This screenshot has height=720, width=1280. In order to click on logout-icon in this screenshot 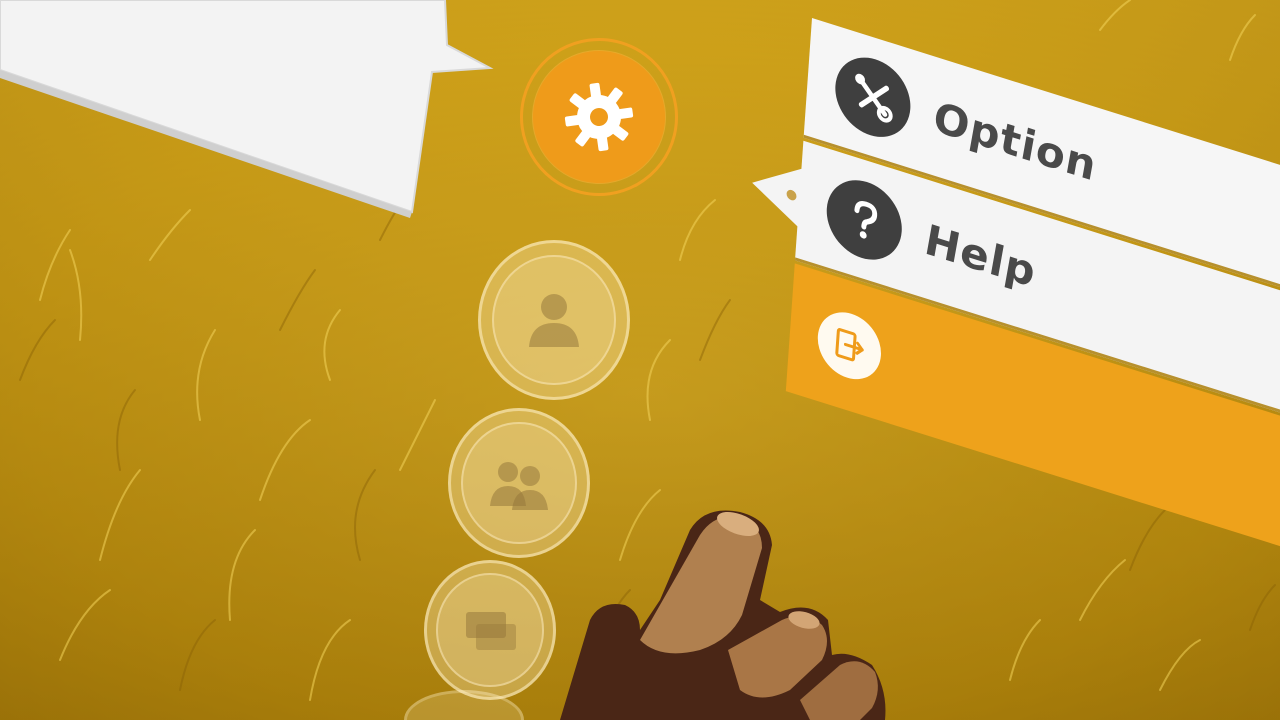, I will do `click(849, 345)`.